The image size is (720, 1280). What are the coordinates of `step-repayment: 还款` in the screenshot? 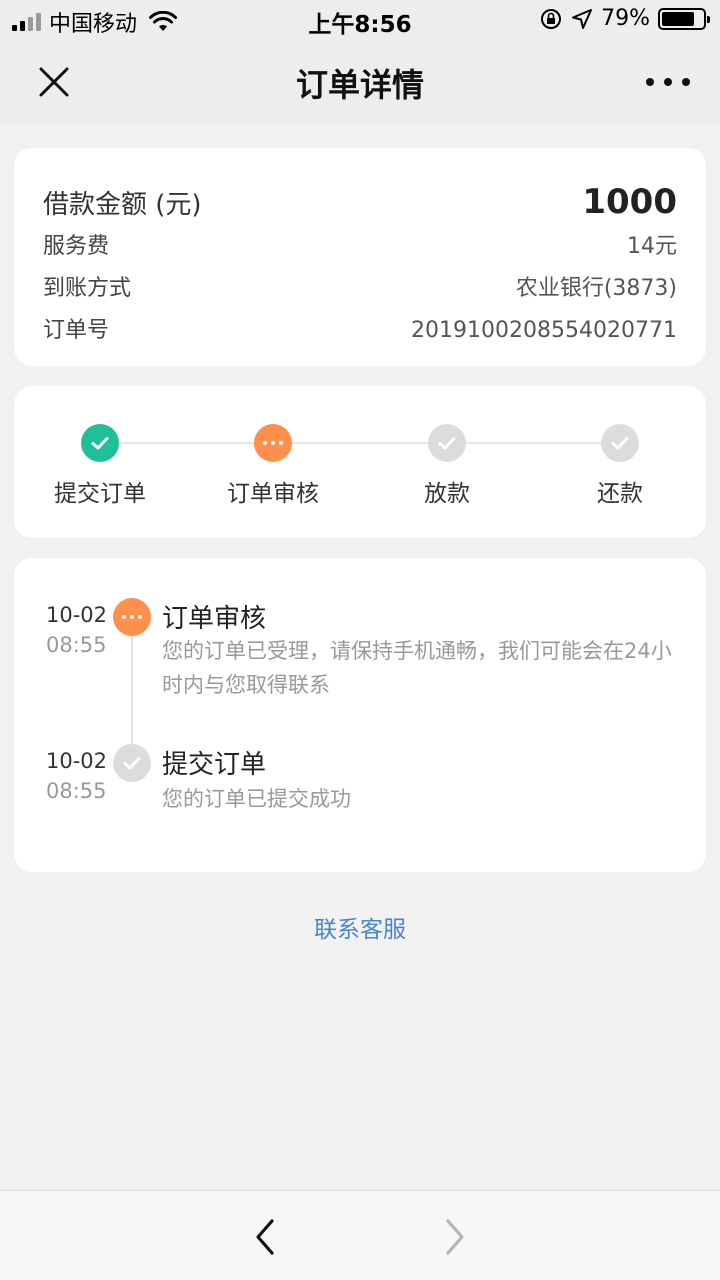 It's located at (620, 466).